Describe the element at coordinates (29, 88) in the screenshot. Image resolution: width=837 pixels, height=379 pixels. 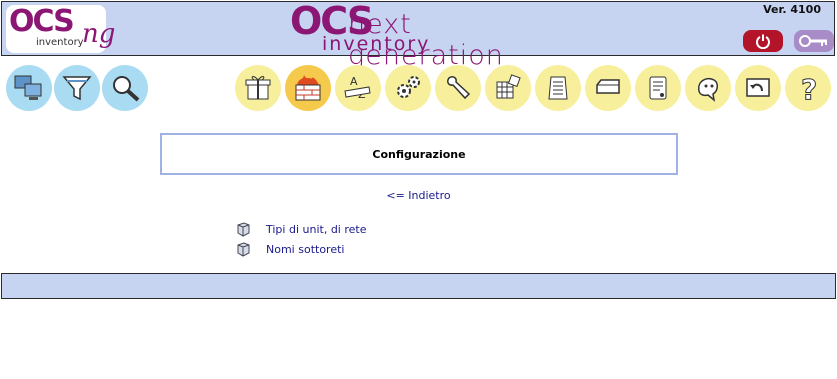
I see `computers-icon` at that location.